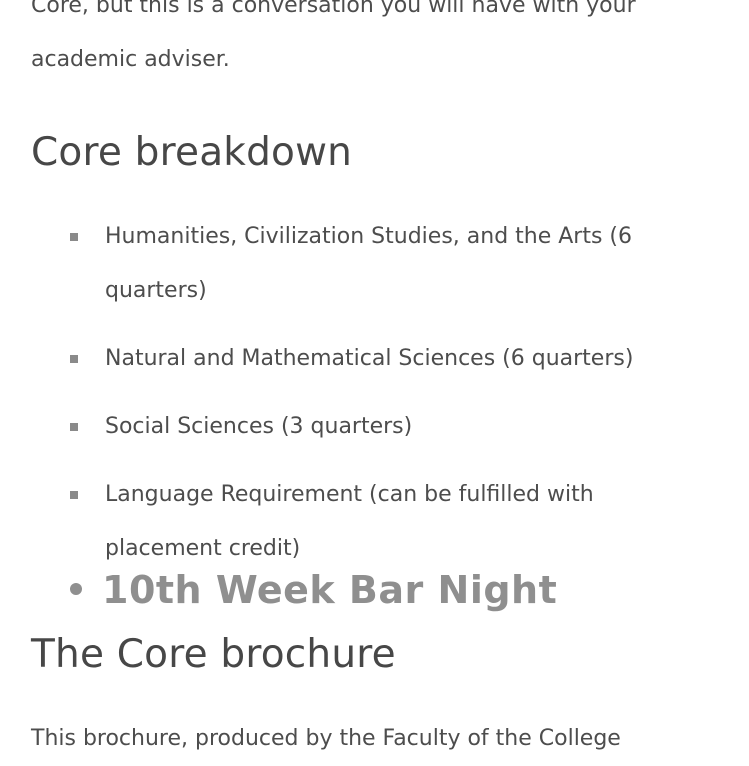 The height and width of the screenshot is (766, 749). I want to click on bar-night-overlay: 10th Week Bar Night, so click(313, 590).